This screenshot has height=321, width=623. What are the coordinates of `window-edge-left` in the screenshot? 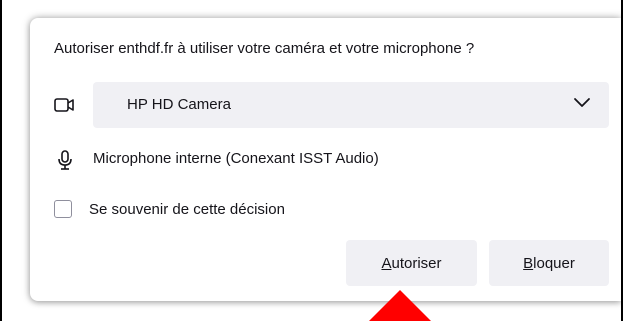 It's located at (1, 160).